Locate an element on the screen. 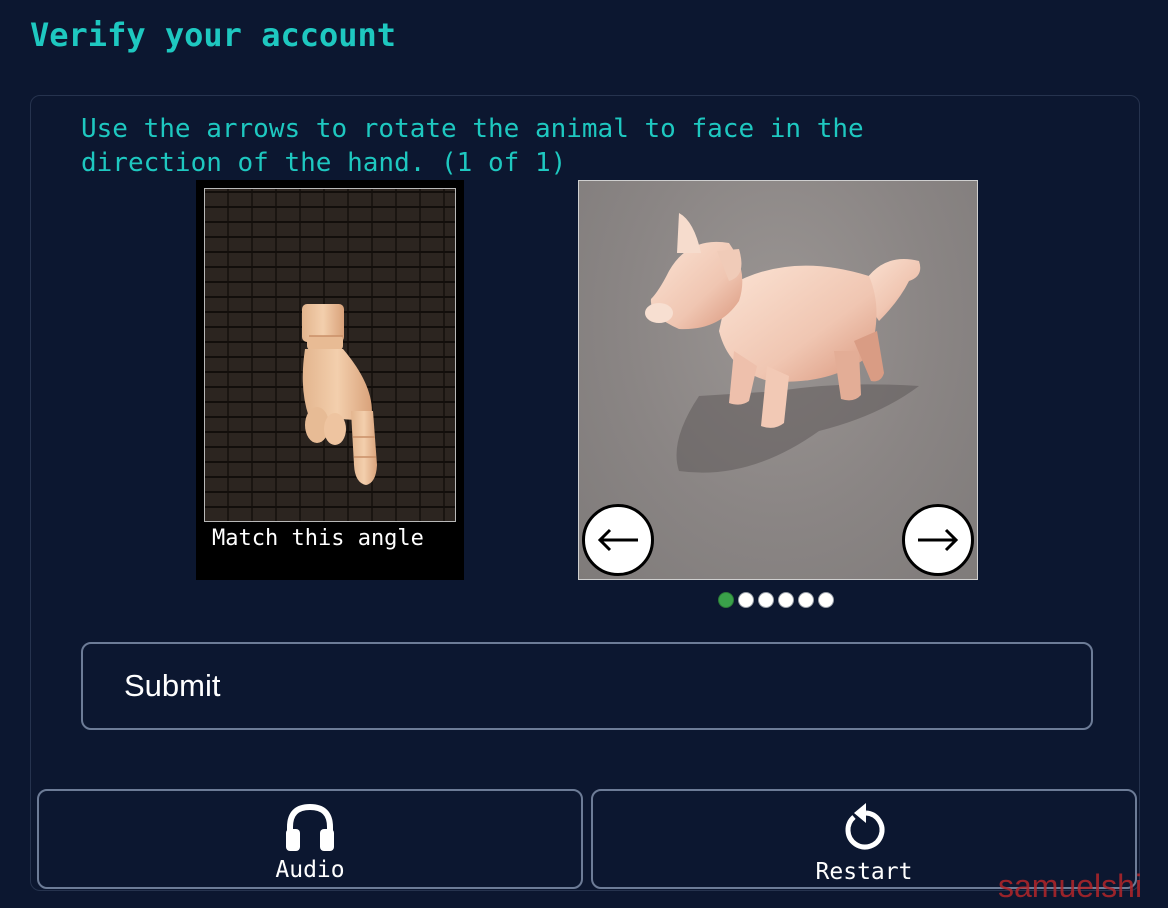 This screenshot has height=908, width=1168. rotation-pager is located at coordinates (776, 600).